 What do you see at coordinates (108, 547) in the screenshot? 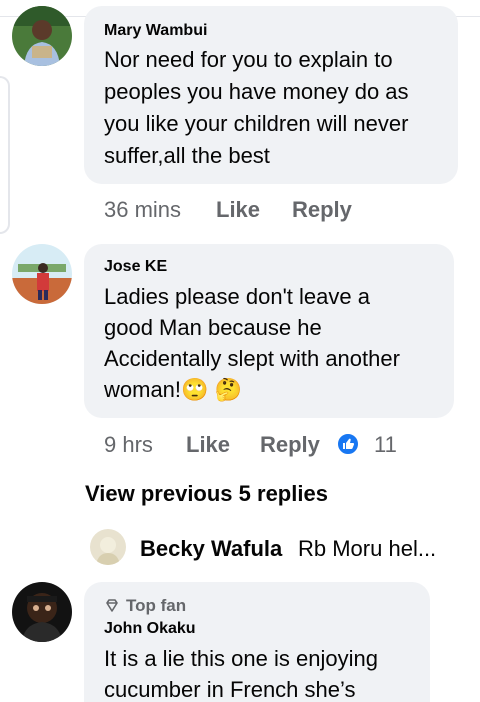
I see `avatar-becky-wafula` at bounding box center [108, 547].